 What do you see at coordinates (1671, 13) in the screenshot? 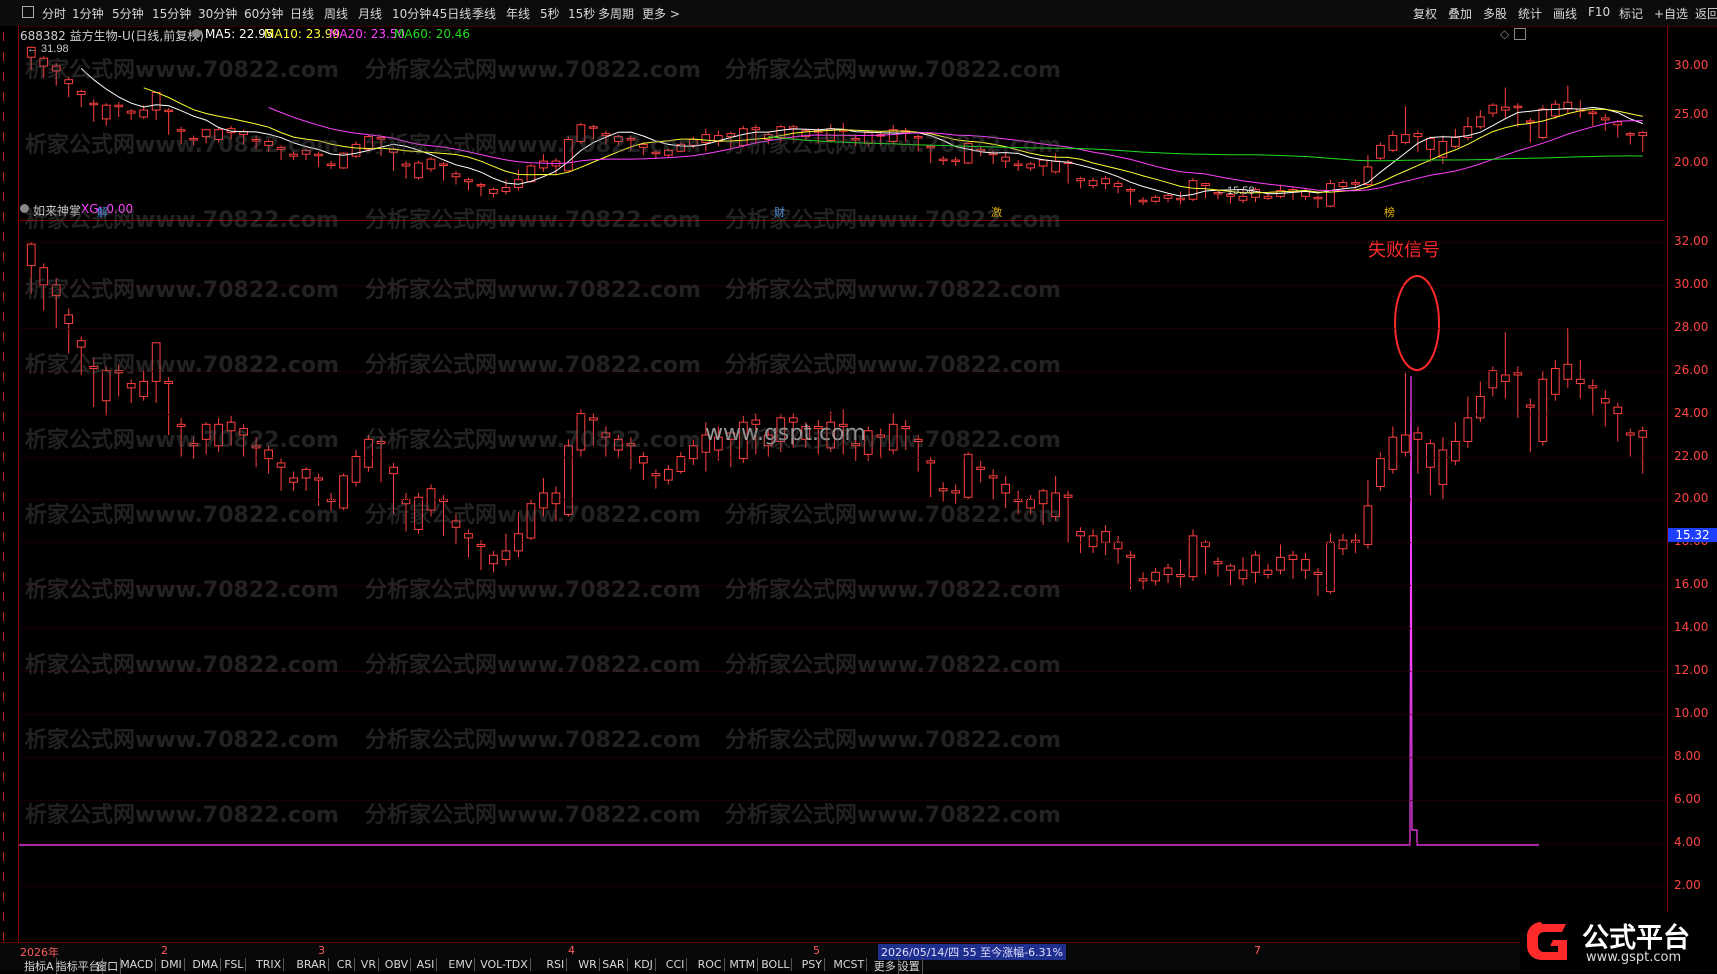
I see `tool-7: +自选` at bounding box center [1671, 13].